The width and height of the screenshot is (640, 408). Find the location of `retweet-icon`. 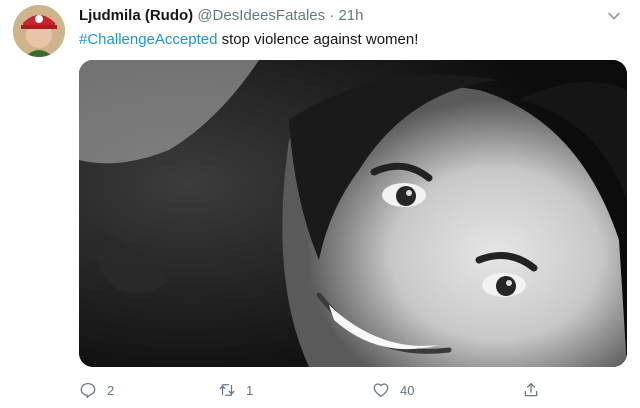

retweet-icon is located at coordinates (227, 390).